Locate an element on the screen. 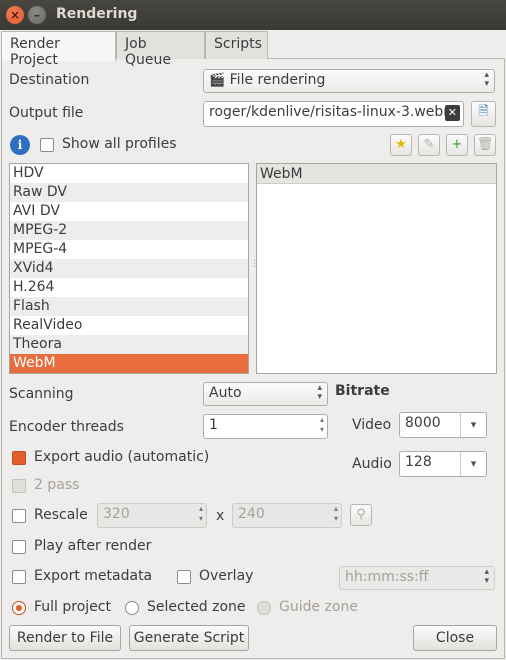 This screenshot has width=506, height=660. output-file-value: roger/kdenlive/risitas-linux-3.webm is located at coordinates (333, 112).